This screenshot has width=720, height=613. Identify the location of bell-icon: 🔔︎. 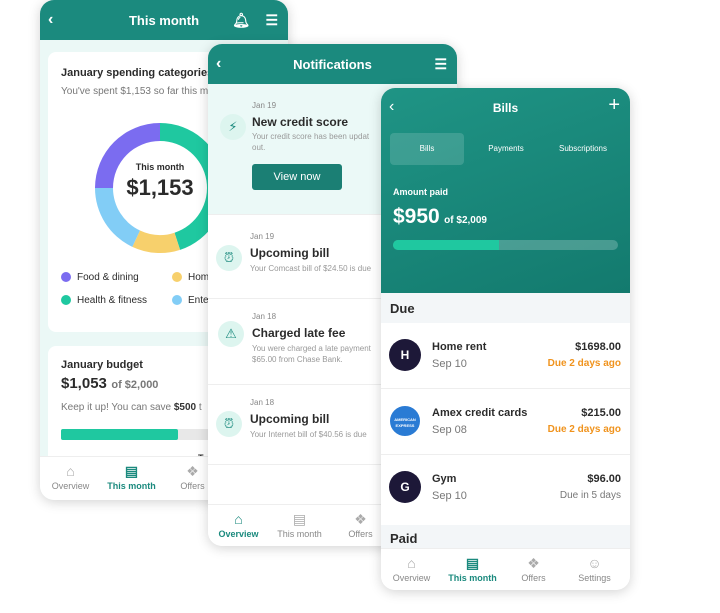
(241, 20).